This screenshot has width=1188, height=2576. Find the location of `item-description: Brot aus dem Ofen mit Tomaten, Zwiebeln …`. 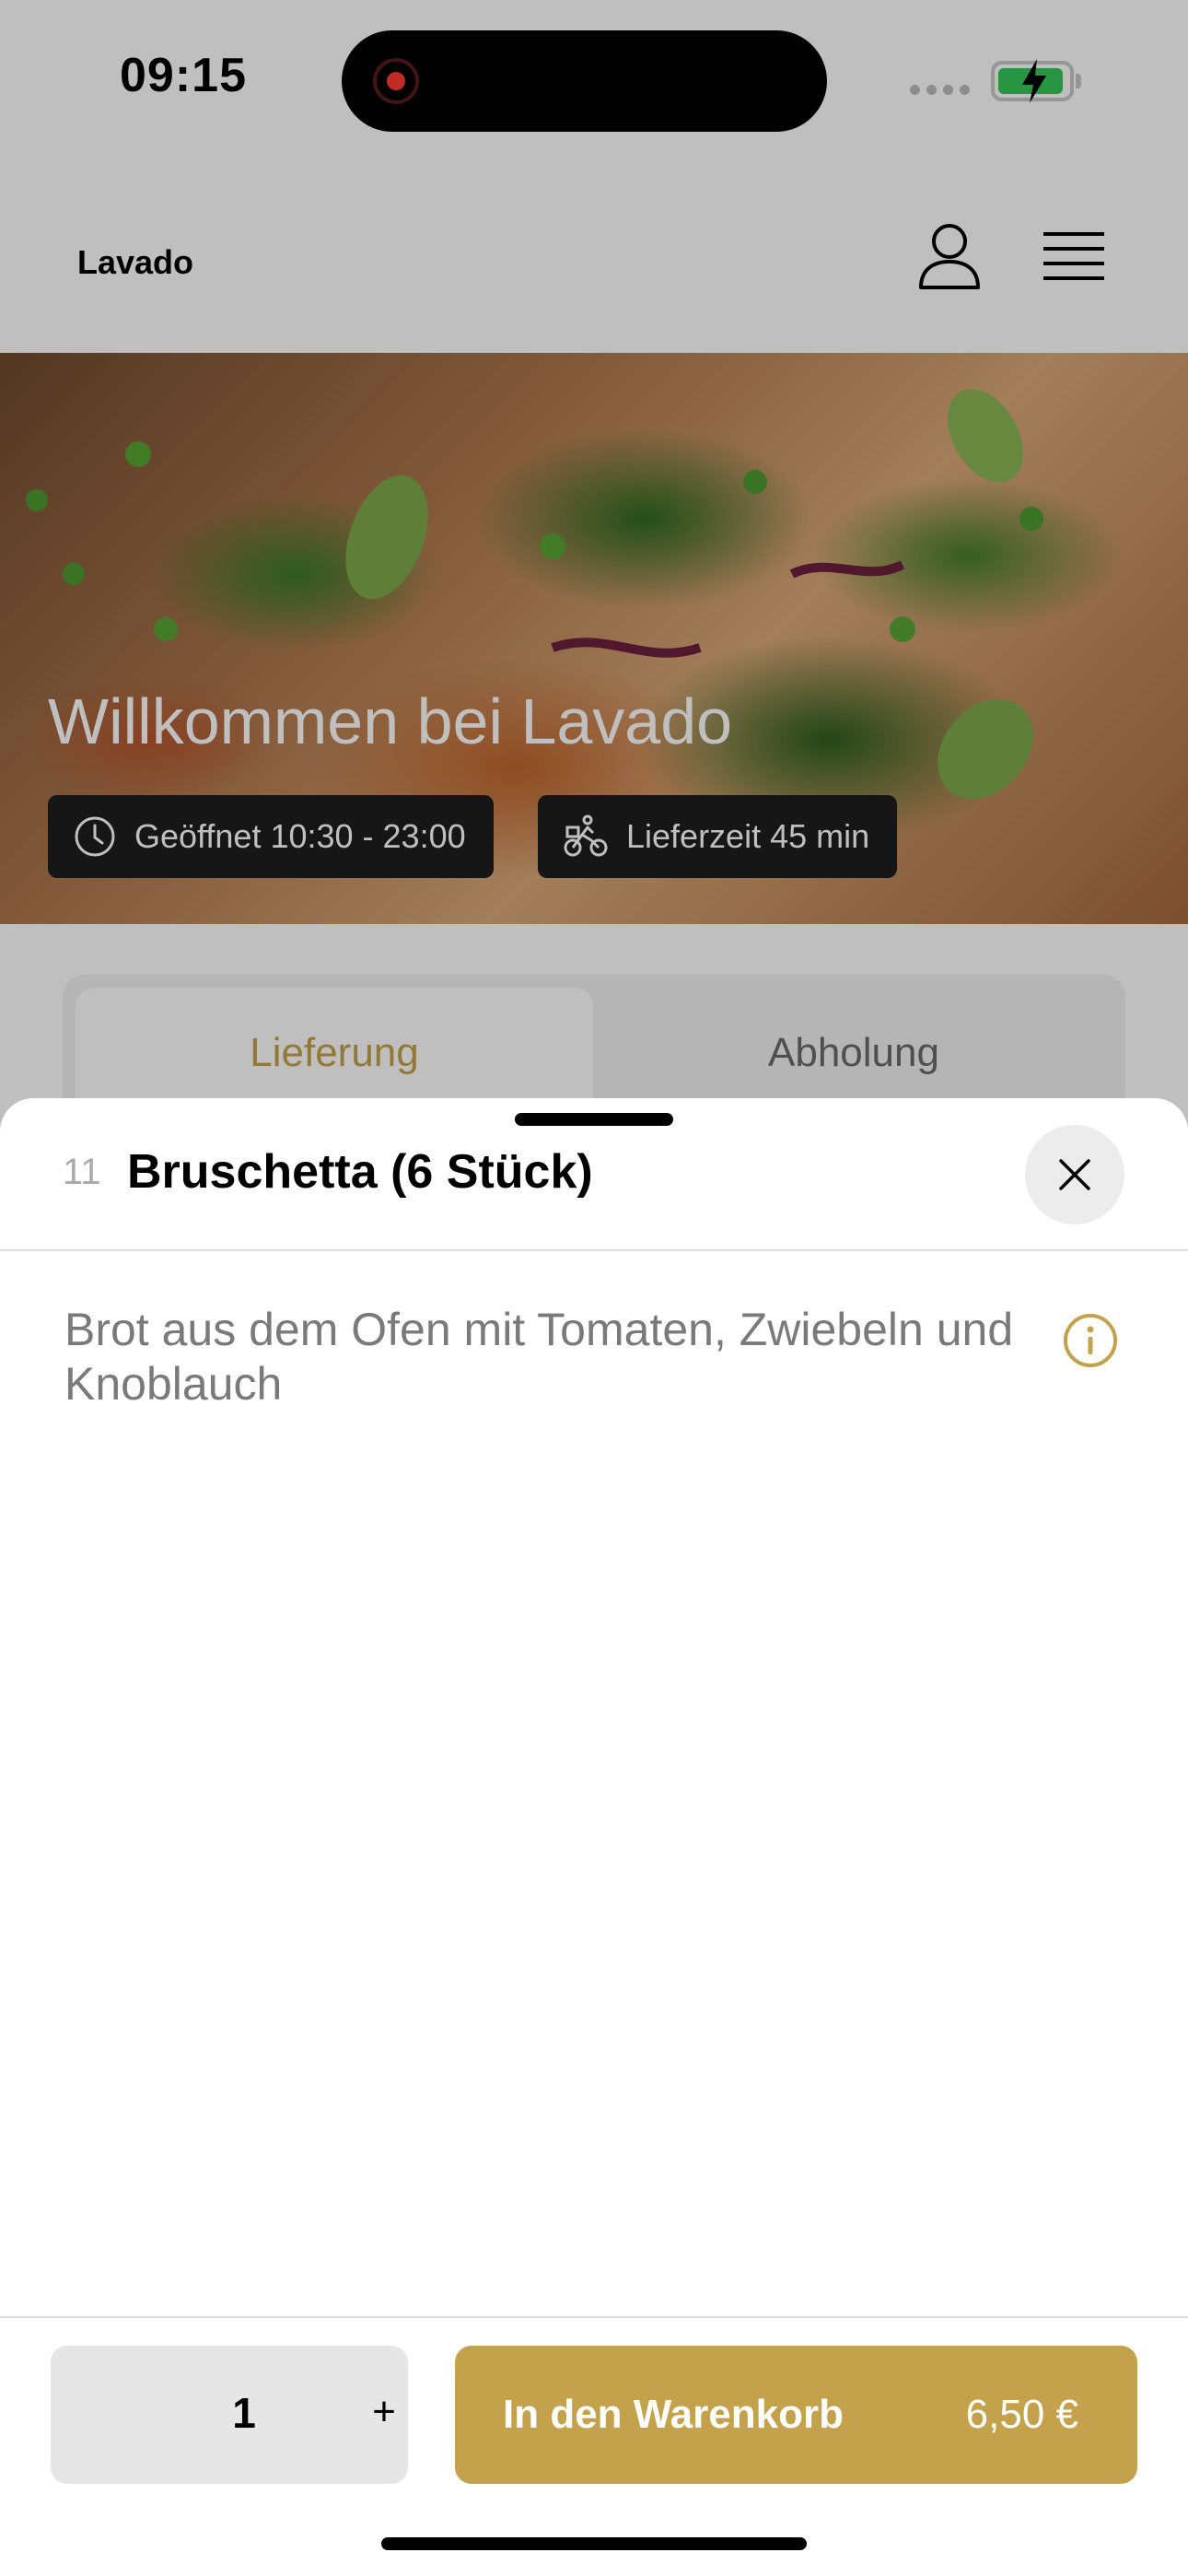

item-description: Brot aus dem Ofen mit Tomaten, Zwiebeln … is located at coordinates (539, 1357).